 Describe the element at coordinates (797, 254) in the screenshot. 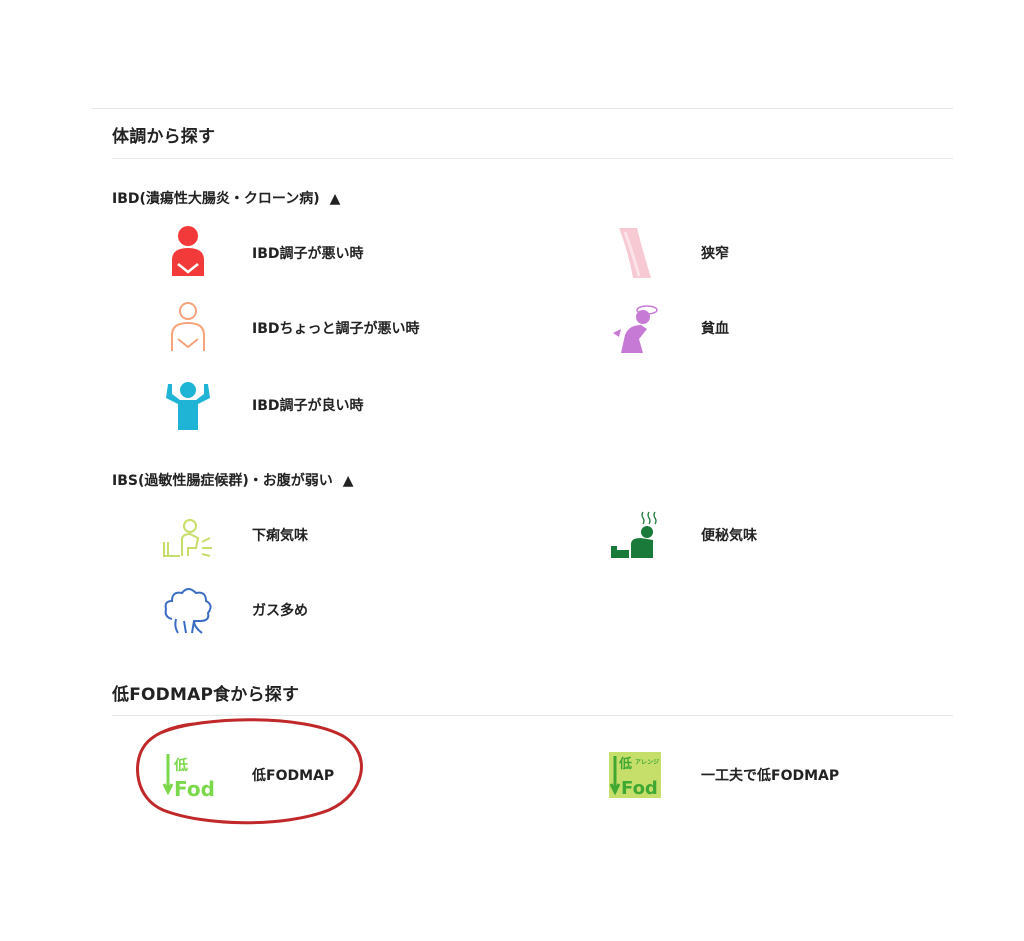

I see `condition-link-stenosis: 狭窄` at that location.